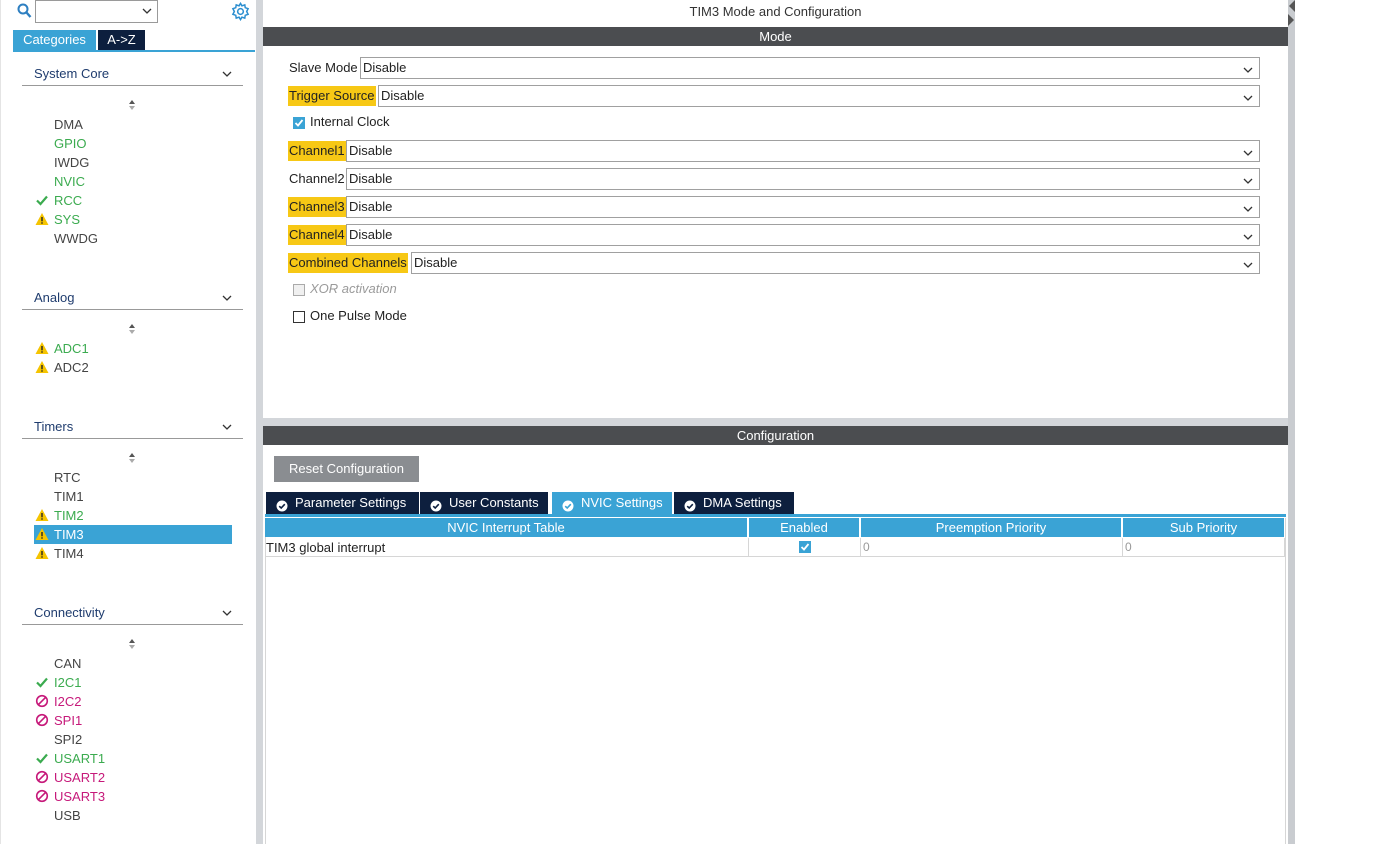 This screenshot has width=1389, height=844. I want to click on channel2-label: Channel2, so click(317, 178).